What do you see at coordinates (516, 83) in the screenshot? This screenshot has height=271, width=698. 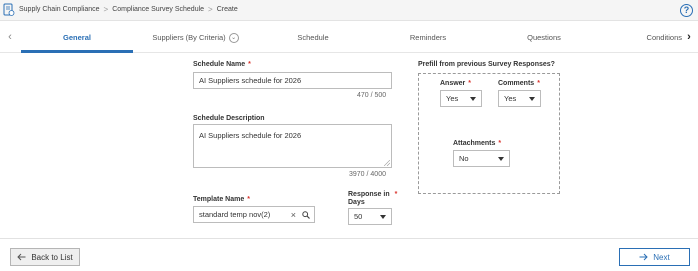 I see `comments-label-text: Comments` at bounding box center [516, 83].